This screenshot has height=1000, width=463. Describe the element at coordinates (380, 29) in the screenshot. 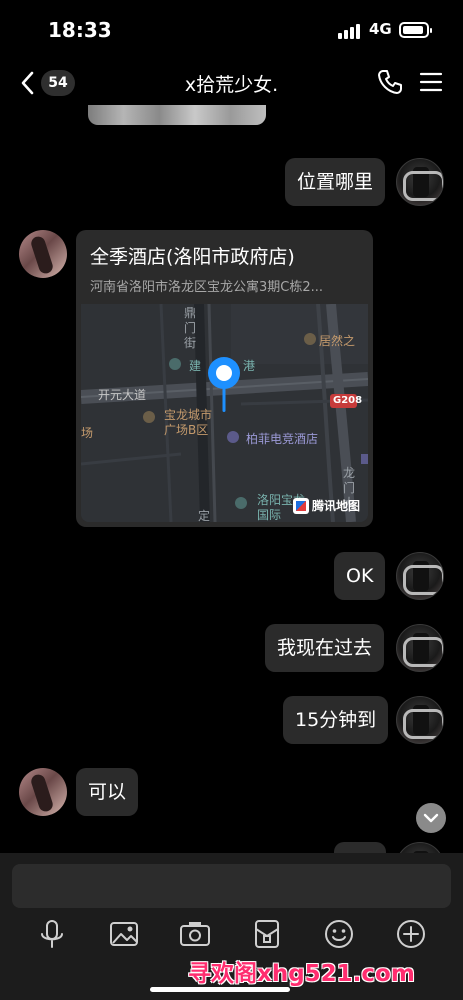

I see `network-type: 4G` at that location.